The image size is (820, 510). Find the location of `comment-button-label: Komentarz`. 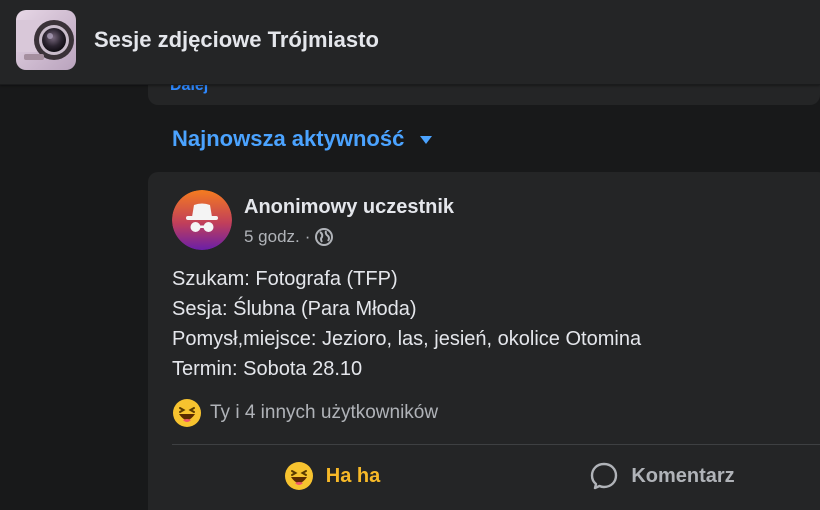

comment-button-label: Komentarz is located at coordinates (683, 475).